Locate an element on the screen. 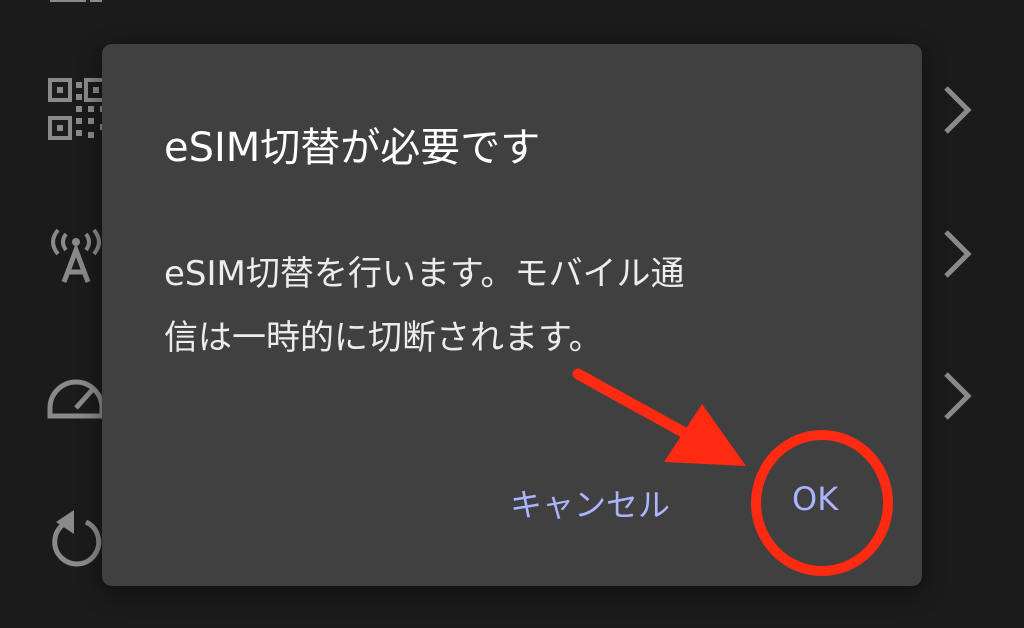 The height and width of the screenshot is (628, 1024). cancel-button: キャンセル is located at coordinates (590, 503).